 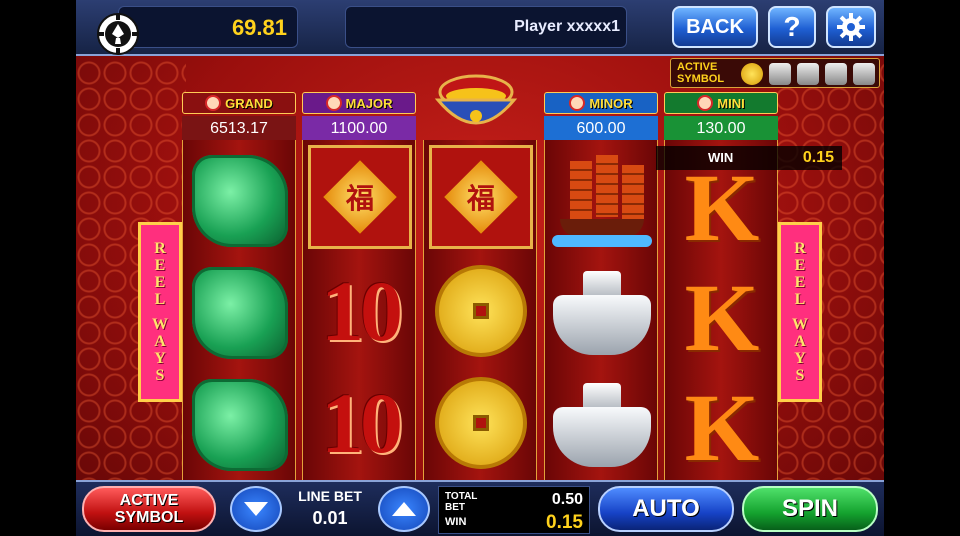 What do you see at coordinates (330, 518) in the screenshot?
I see `line-bet-value: 0.01` at bounding box center [330, 518].